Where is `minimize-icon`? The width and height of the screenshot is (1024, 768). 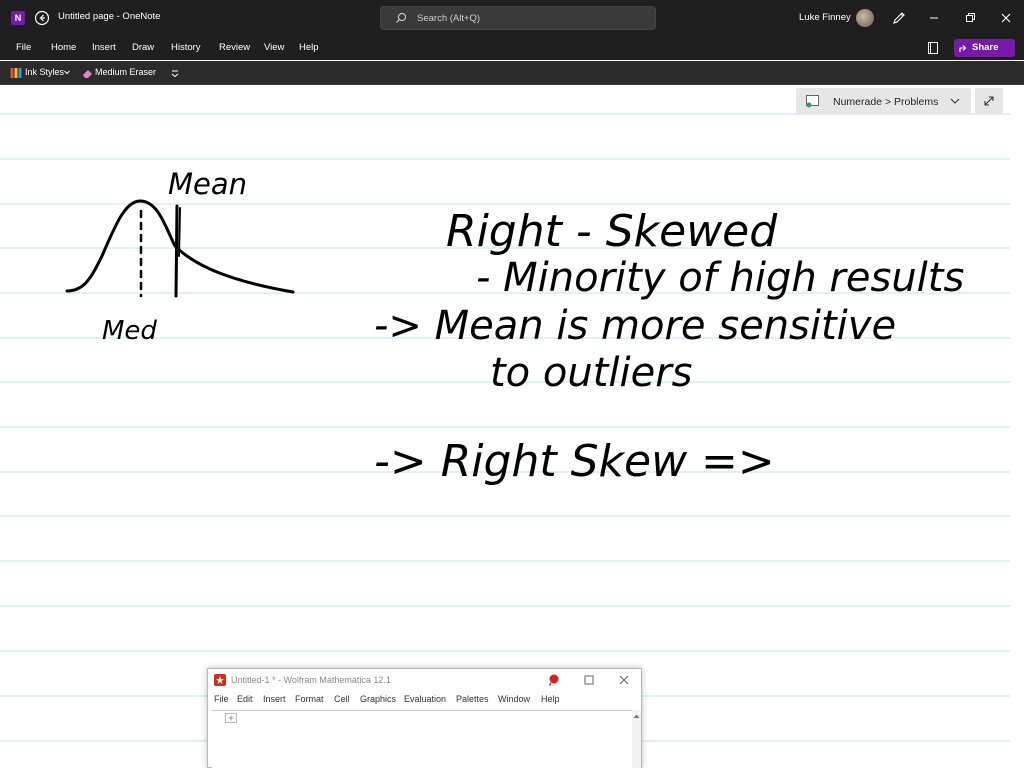
minimize-icon is located at coordinates (934, 18).